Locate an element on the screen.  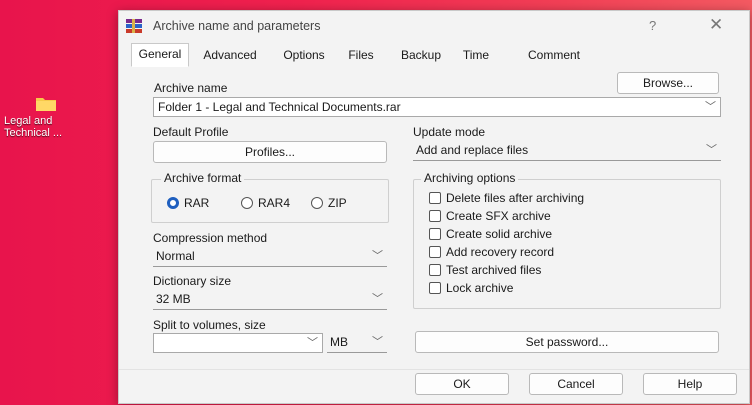
checkbox-lock-archive is located at coordinates (435, 288).